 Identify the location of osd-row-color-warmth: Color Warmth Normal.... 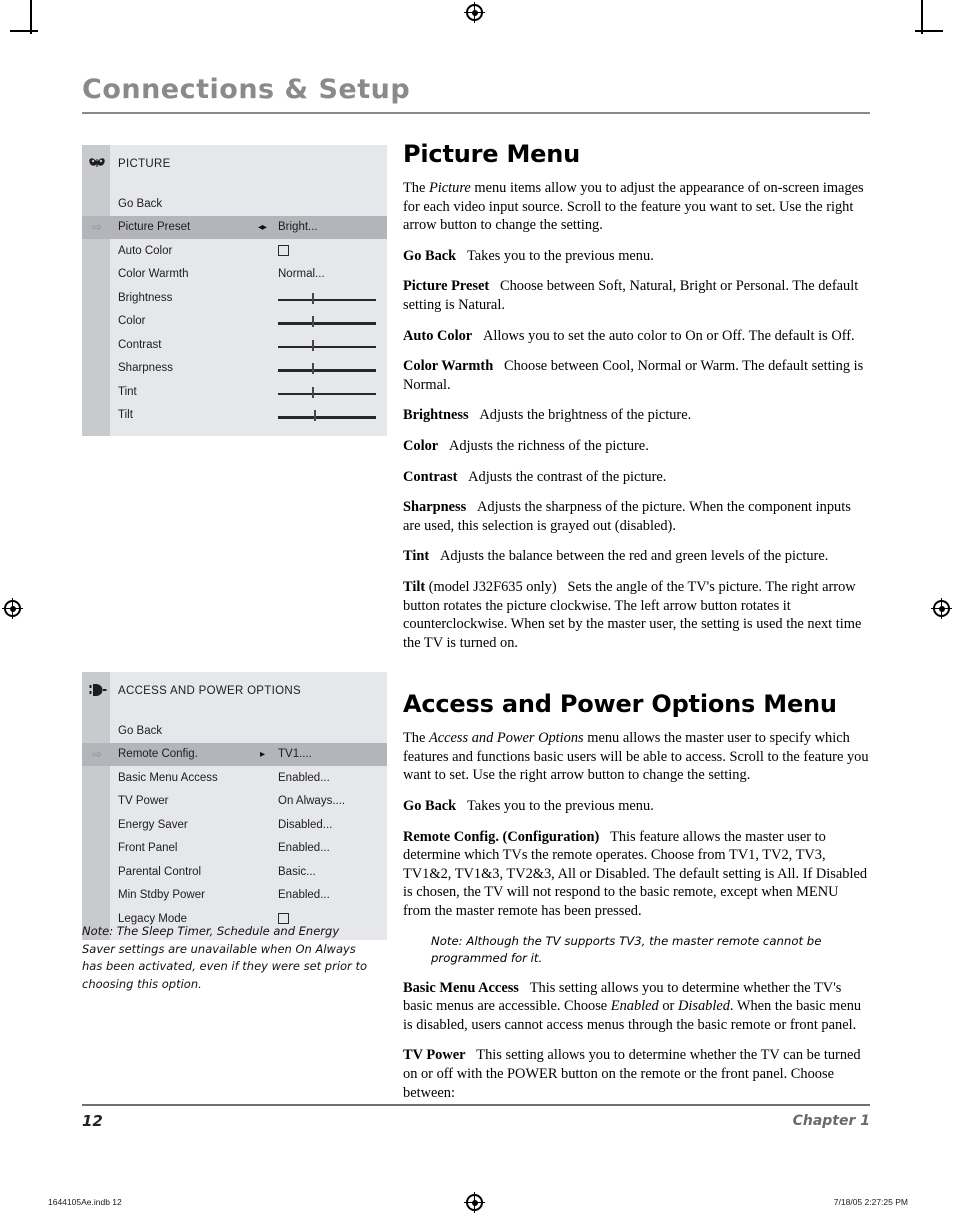
(234, 275).